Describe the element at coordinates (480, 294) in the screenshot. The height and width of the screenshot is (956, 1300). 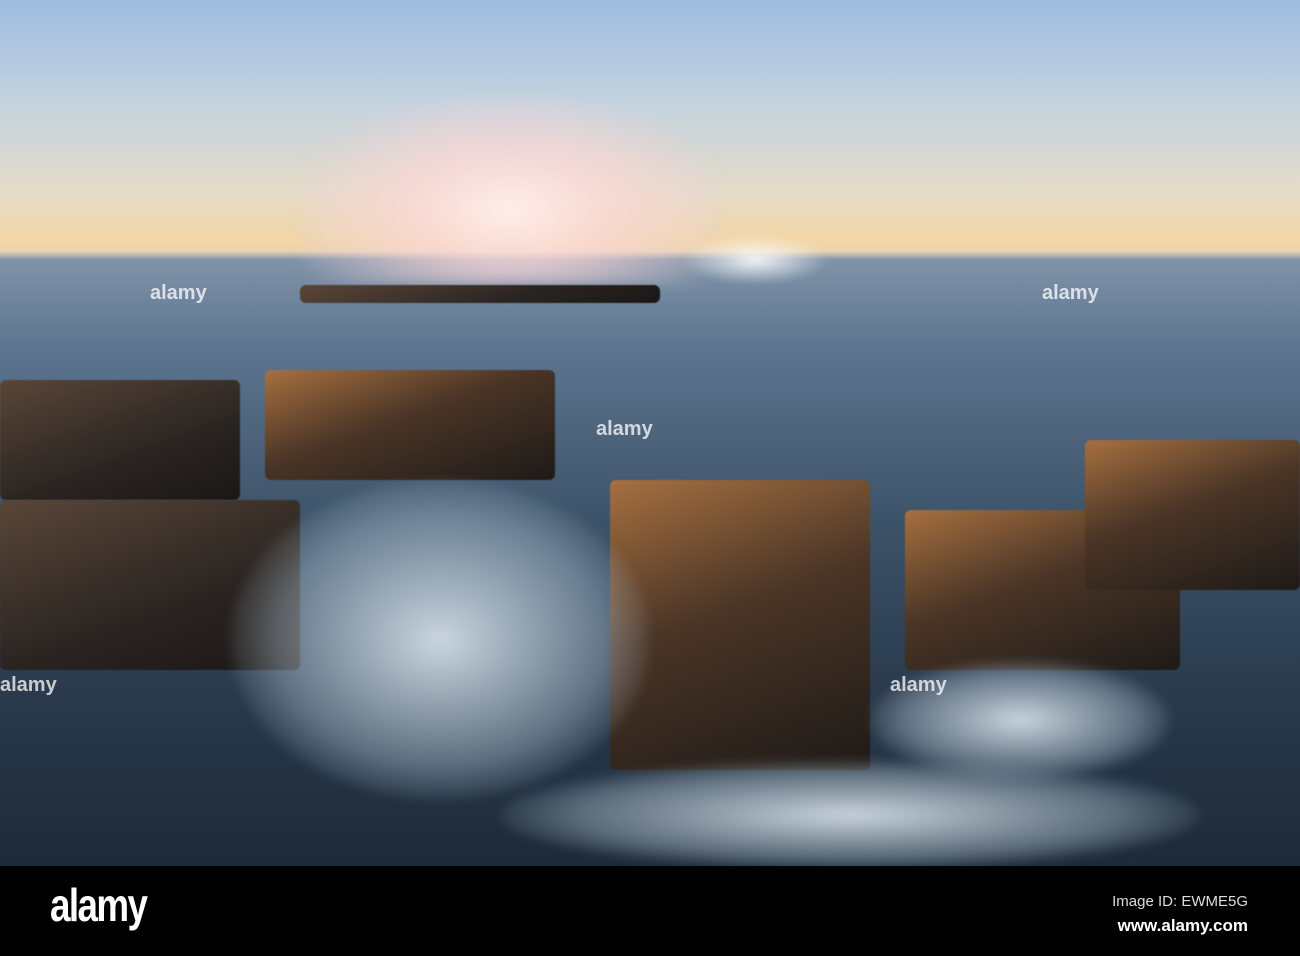
I see `rock-shelf` at that location.